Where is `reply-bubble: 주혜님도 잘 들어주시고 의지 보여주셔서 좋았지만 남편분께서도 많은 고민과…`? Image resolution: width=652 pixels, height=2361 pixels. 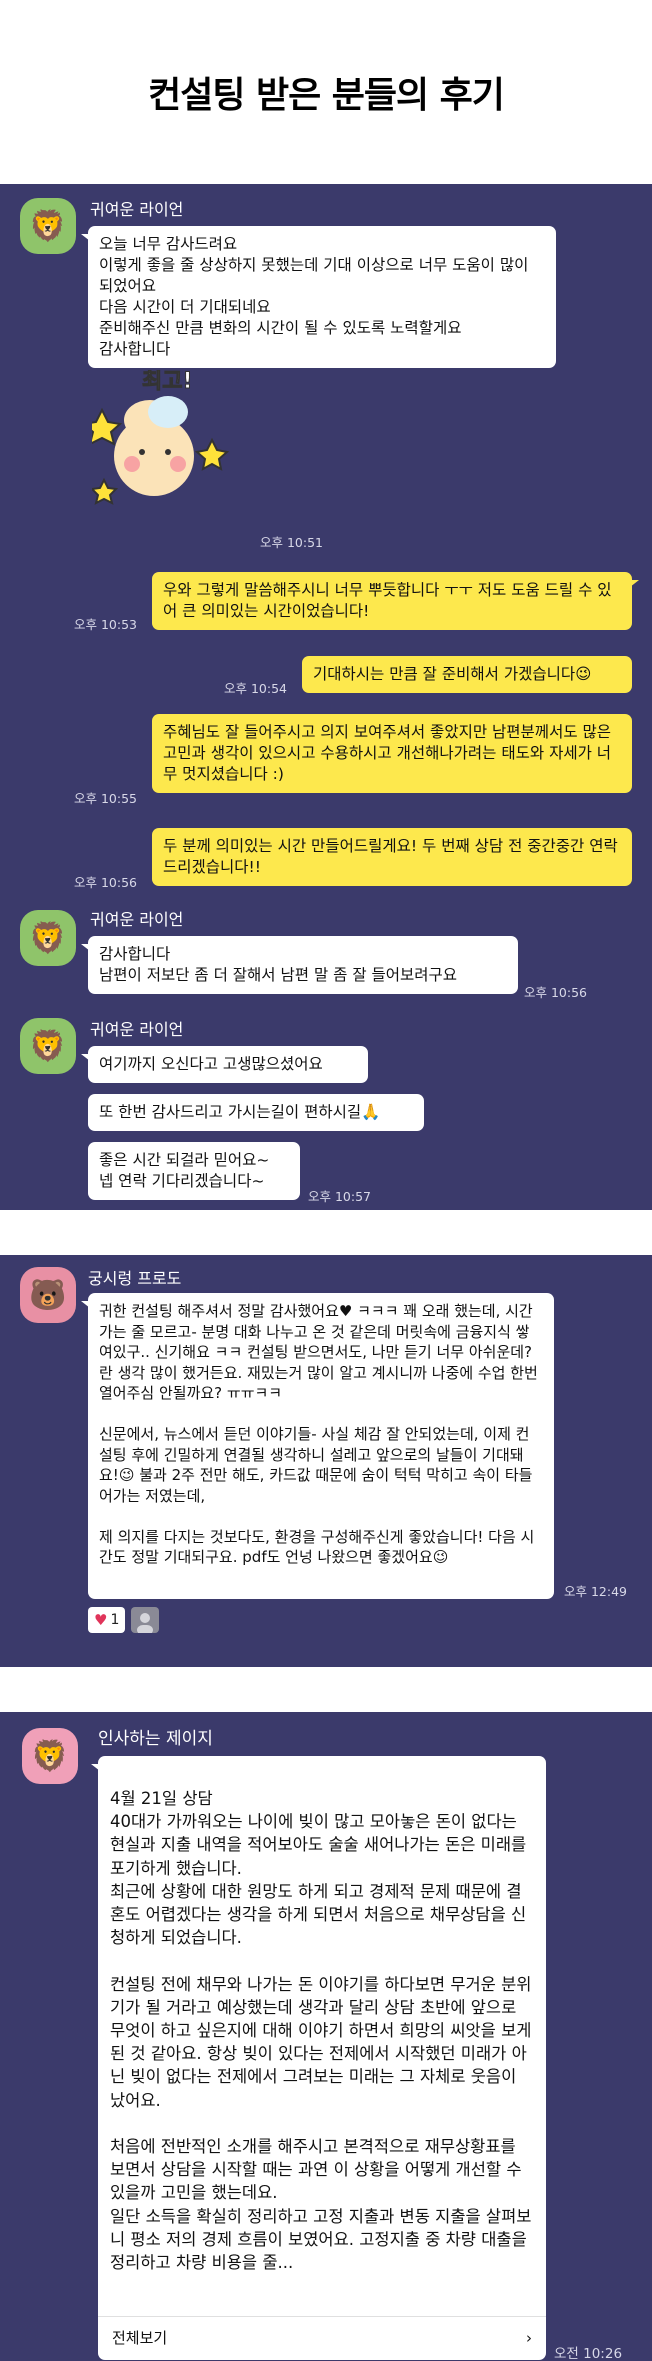
reply-bubble: 주혜님도 잘 들어주시고 의지 보여주셔서 좋았지만 남편분께서도 많은 고민과… is located at coordinates (392, 753).